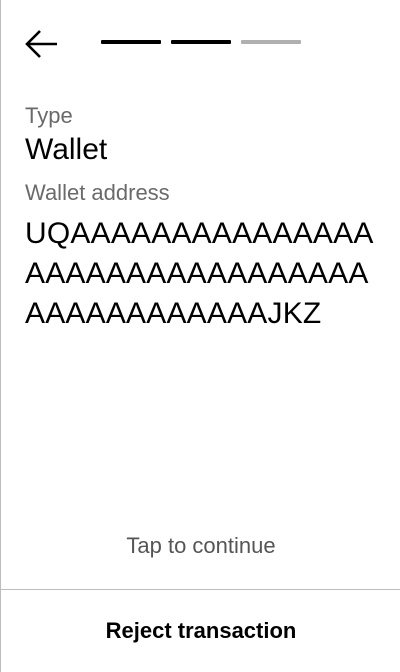 The width and height of the screenshot is (400, 672). Describe the element at coordinates (66, 149) in the screenshot. I see `type-value: Wallet` at that location.